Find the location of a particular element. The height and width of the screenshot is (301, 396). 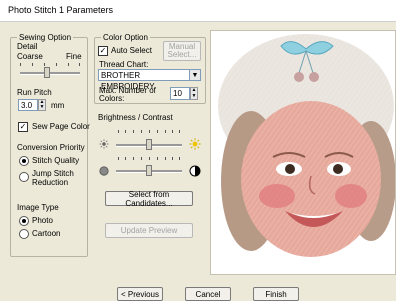

max-colors-input: 10 is located at coordinates (180, 93).